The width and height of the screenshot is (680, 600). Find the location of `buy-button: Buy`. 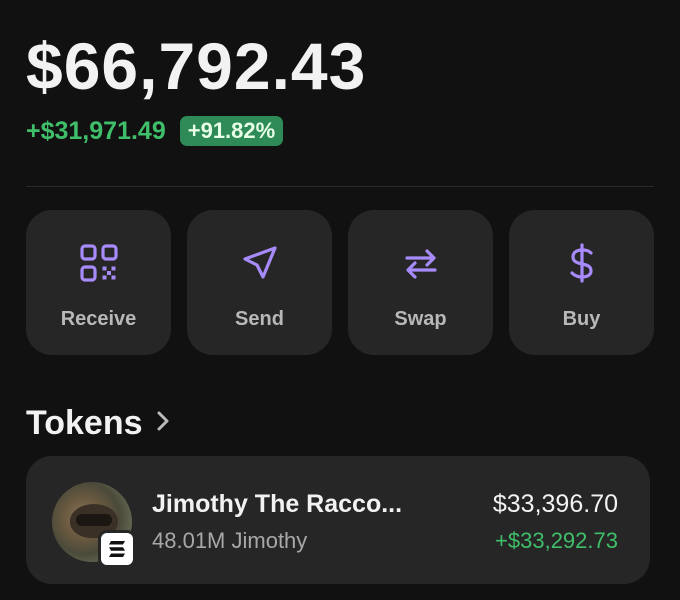

buy-button: Buy is located at coordinates (581, 282).